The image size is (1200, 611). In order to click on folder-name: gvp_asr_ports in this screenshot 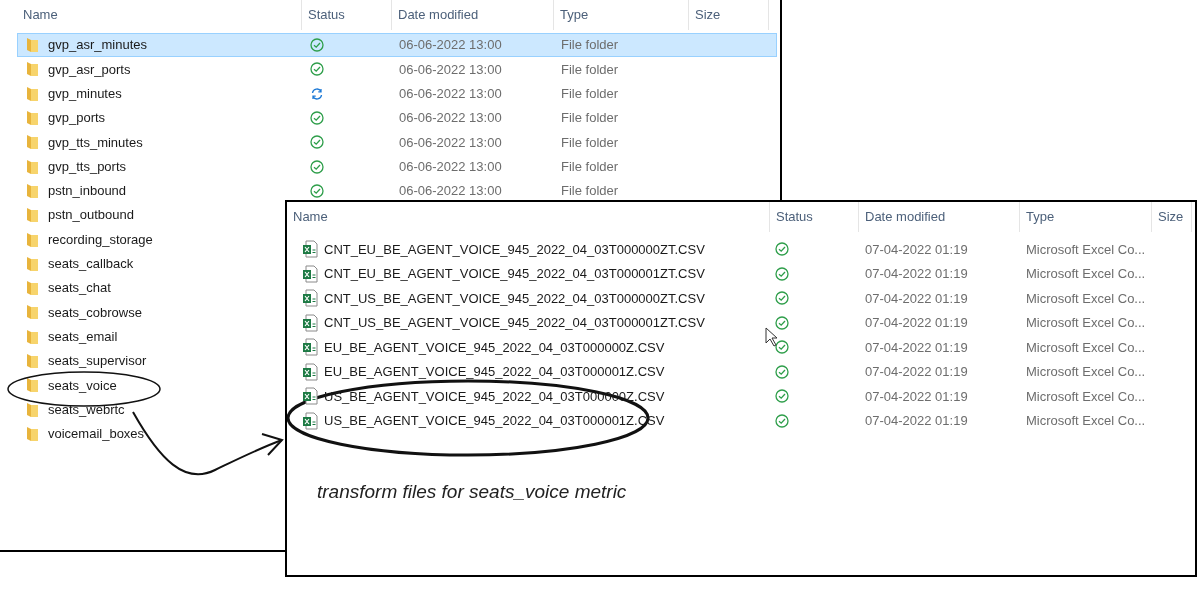, I will do `click(89, 69)`.